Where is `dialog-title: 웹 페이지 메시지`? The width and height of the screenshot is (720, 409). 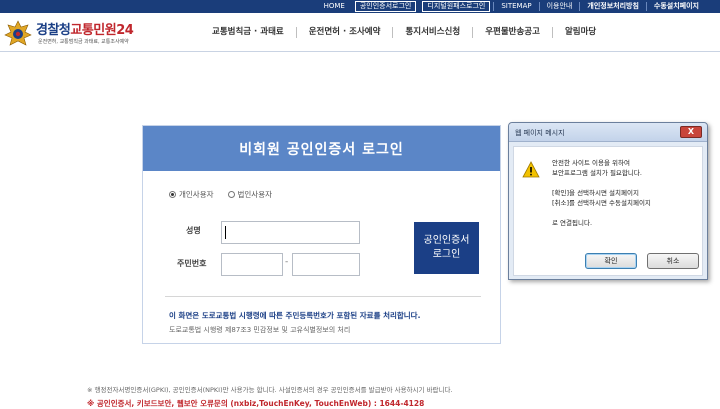 dialog-title: 웹 페이지 메시지 is located at coordinates (540, 133).